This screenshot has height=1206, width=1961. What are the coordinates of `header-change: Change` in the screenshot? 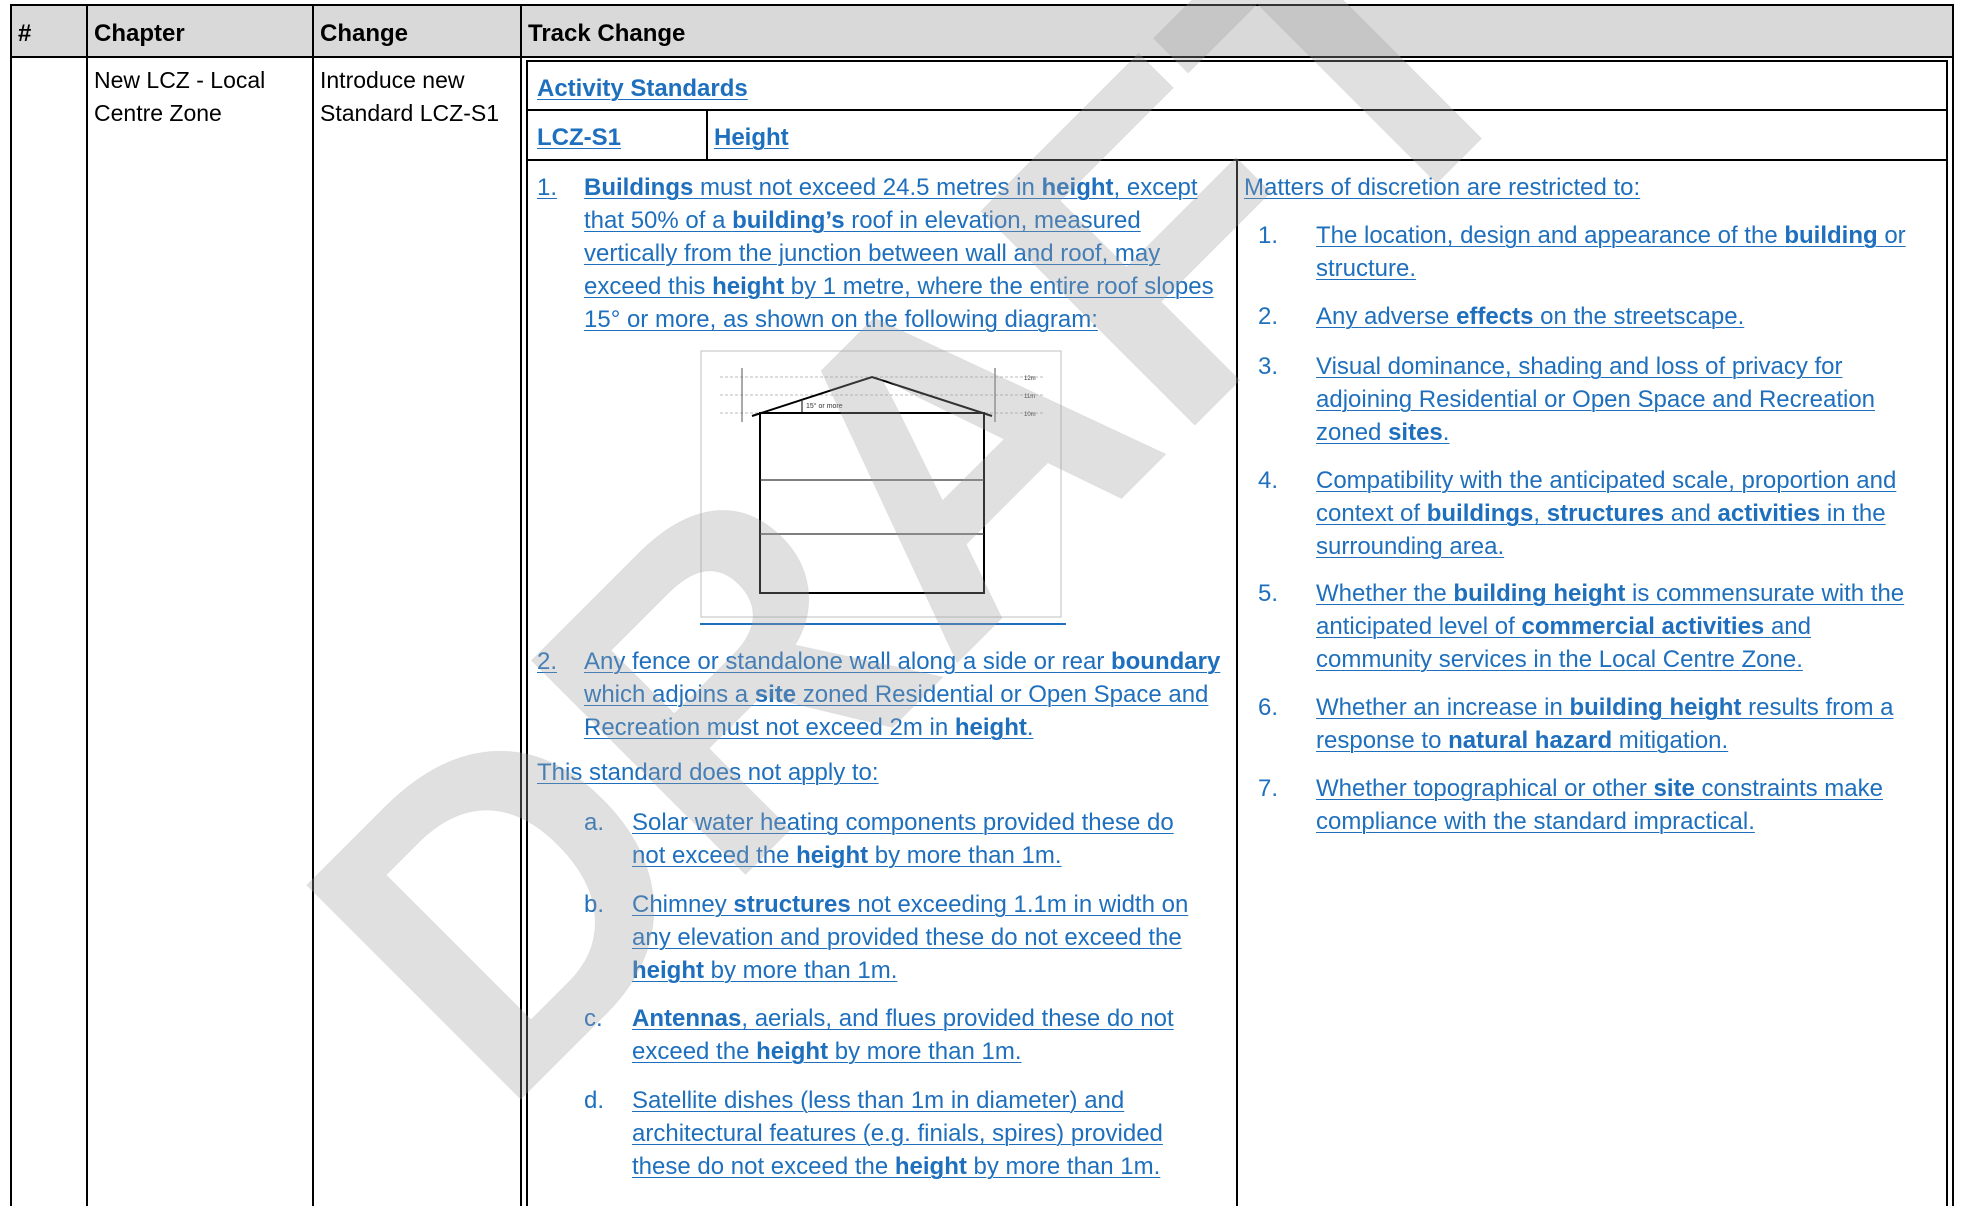 It's located at (364, 33).